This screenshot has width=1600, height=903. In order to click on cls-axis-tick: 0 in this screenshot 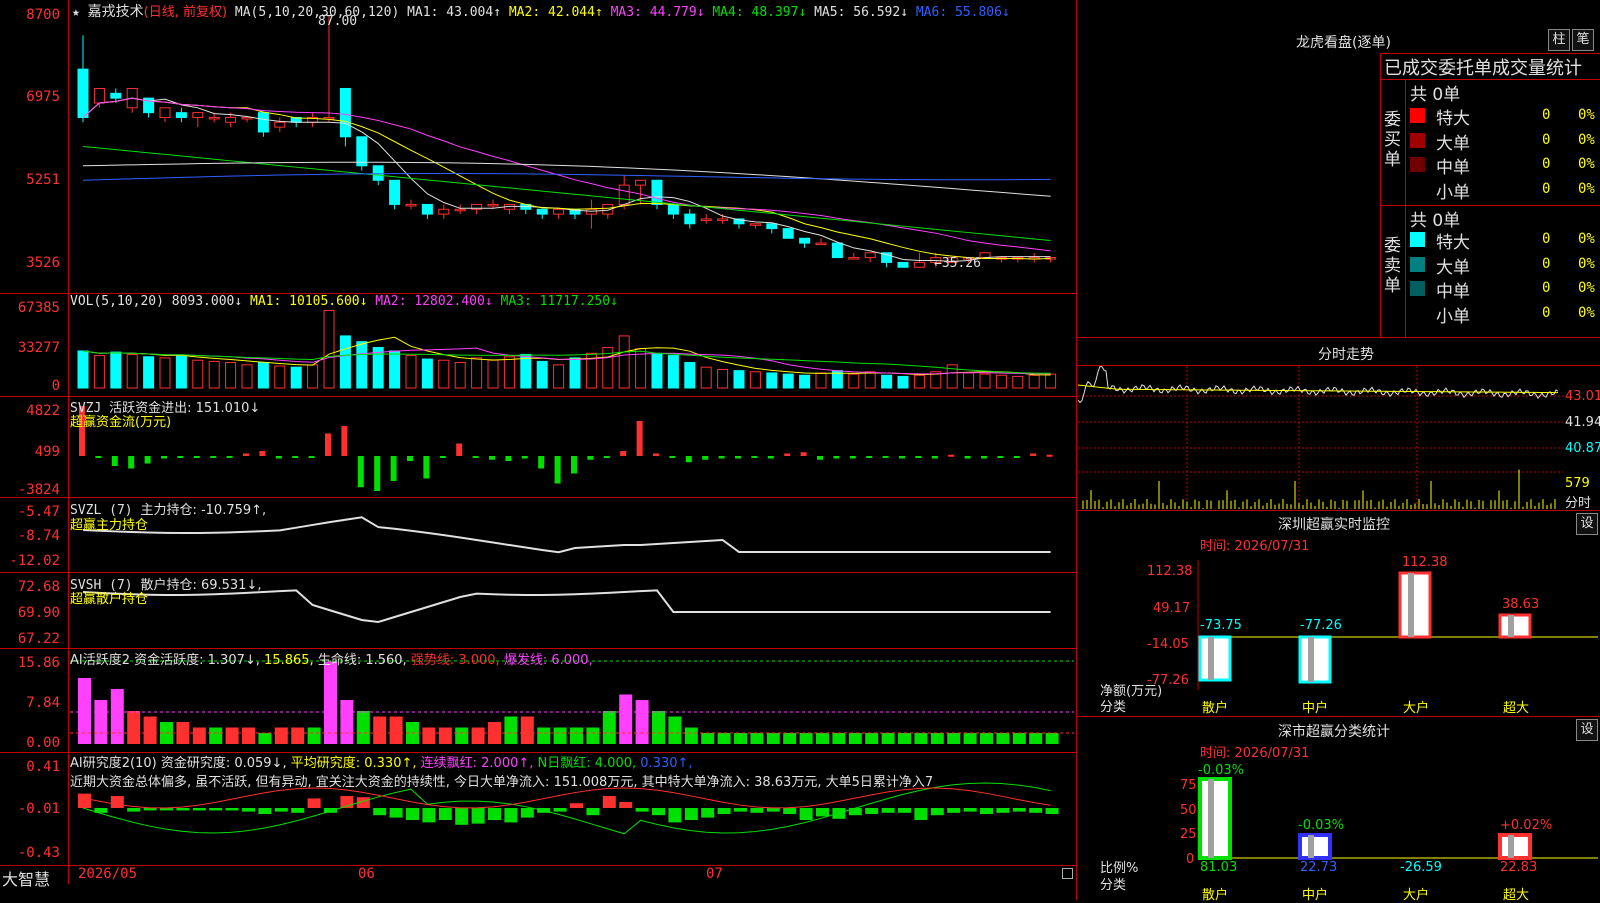, I will do `click(1190, 859)`.